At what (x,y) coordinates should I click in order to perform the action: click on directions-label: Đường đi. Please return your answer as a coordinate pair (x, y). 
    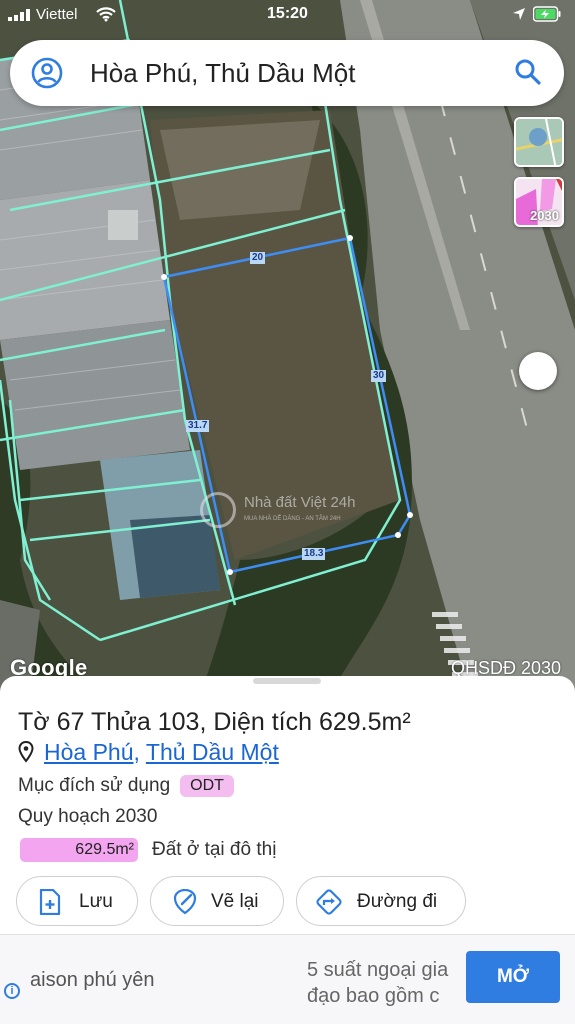
    Looking at the image, I should click on (397, 901).